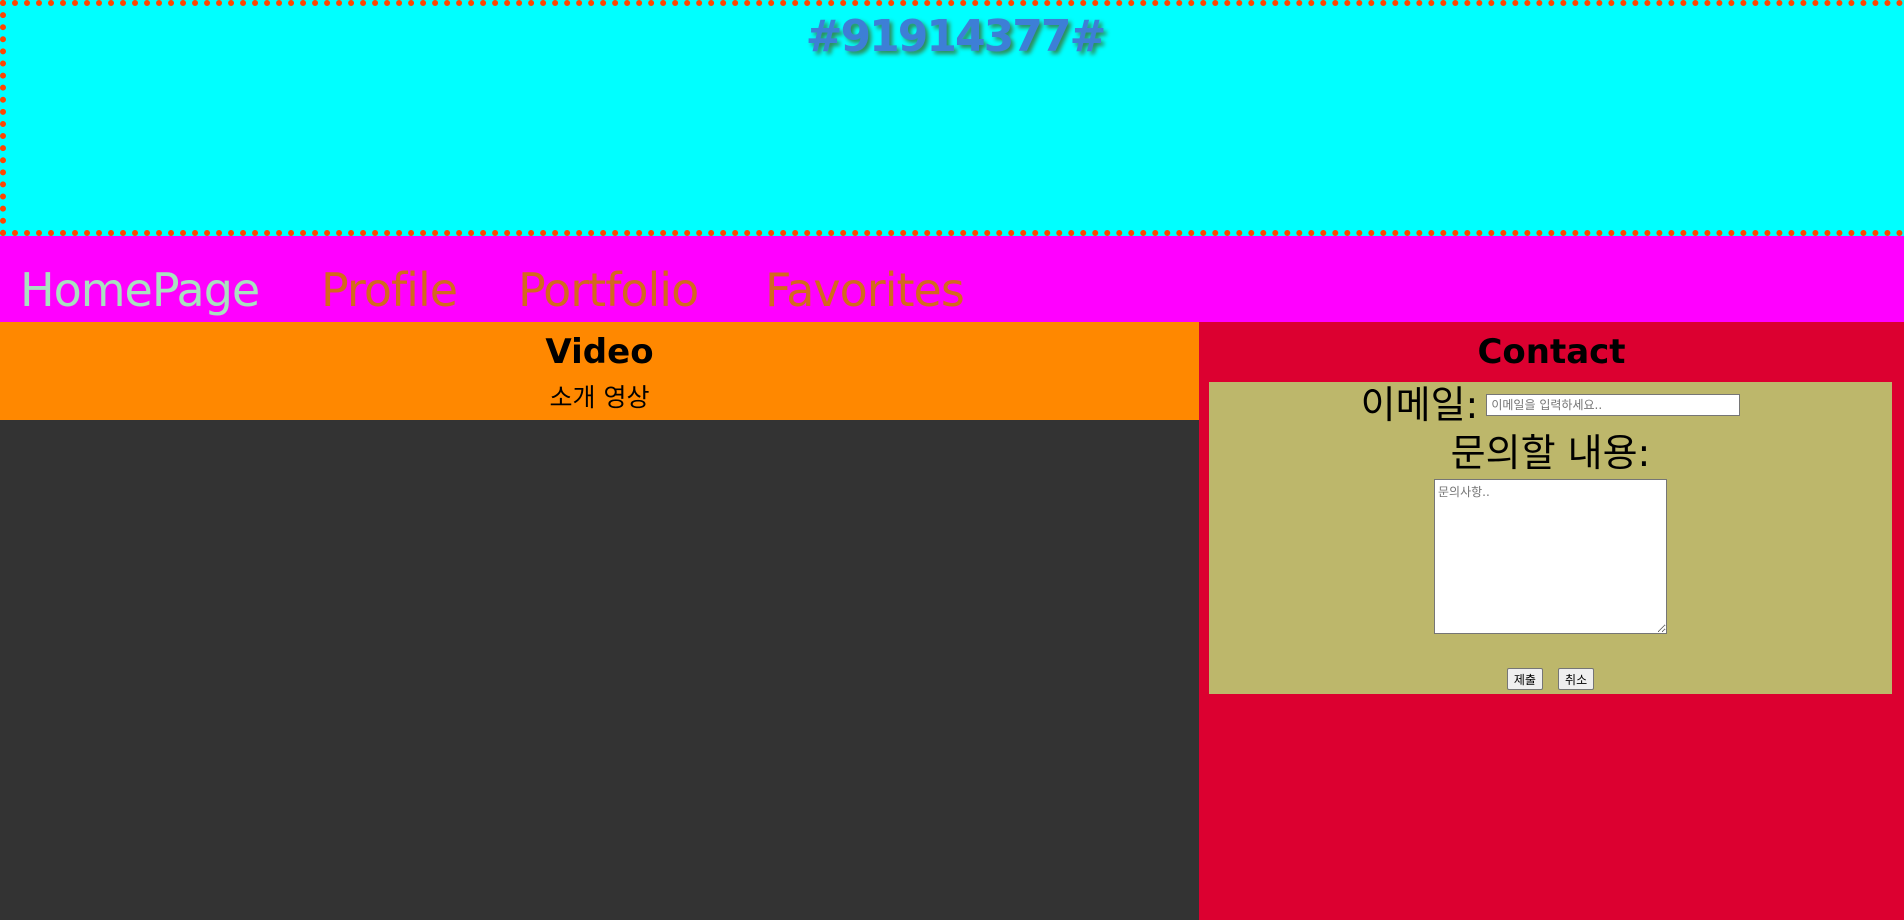  What do you see at coordinates (140, 290) in the screenshot?
I see `nav-item-homepage: HomePage` at bounding box center [140, 290].